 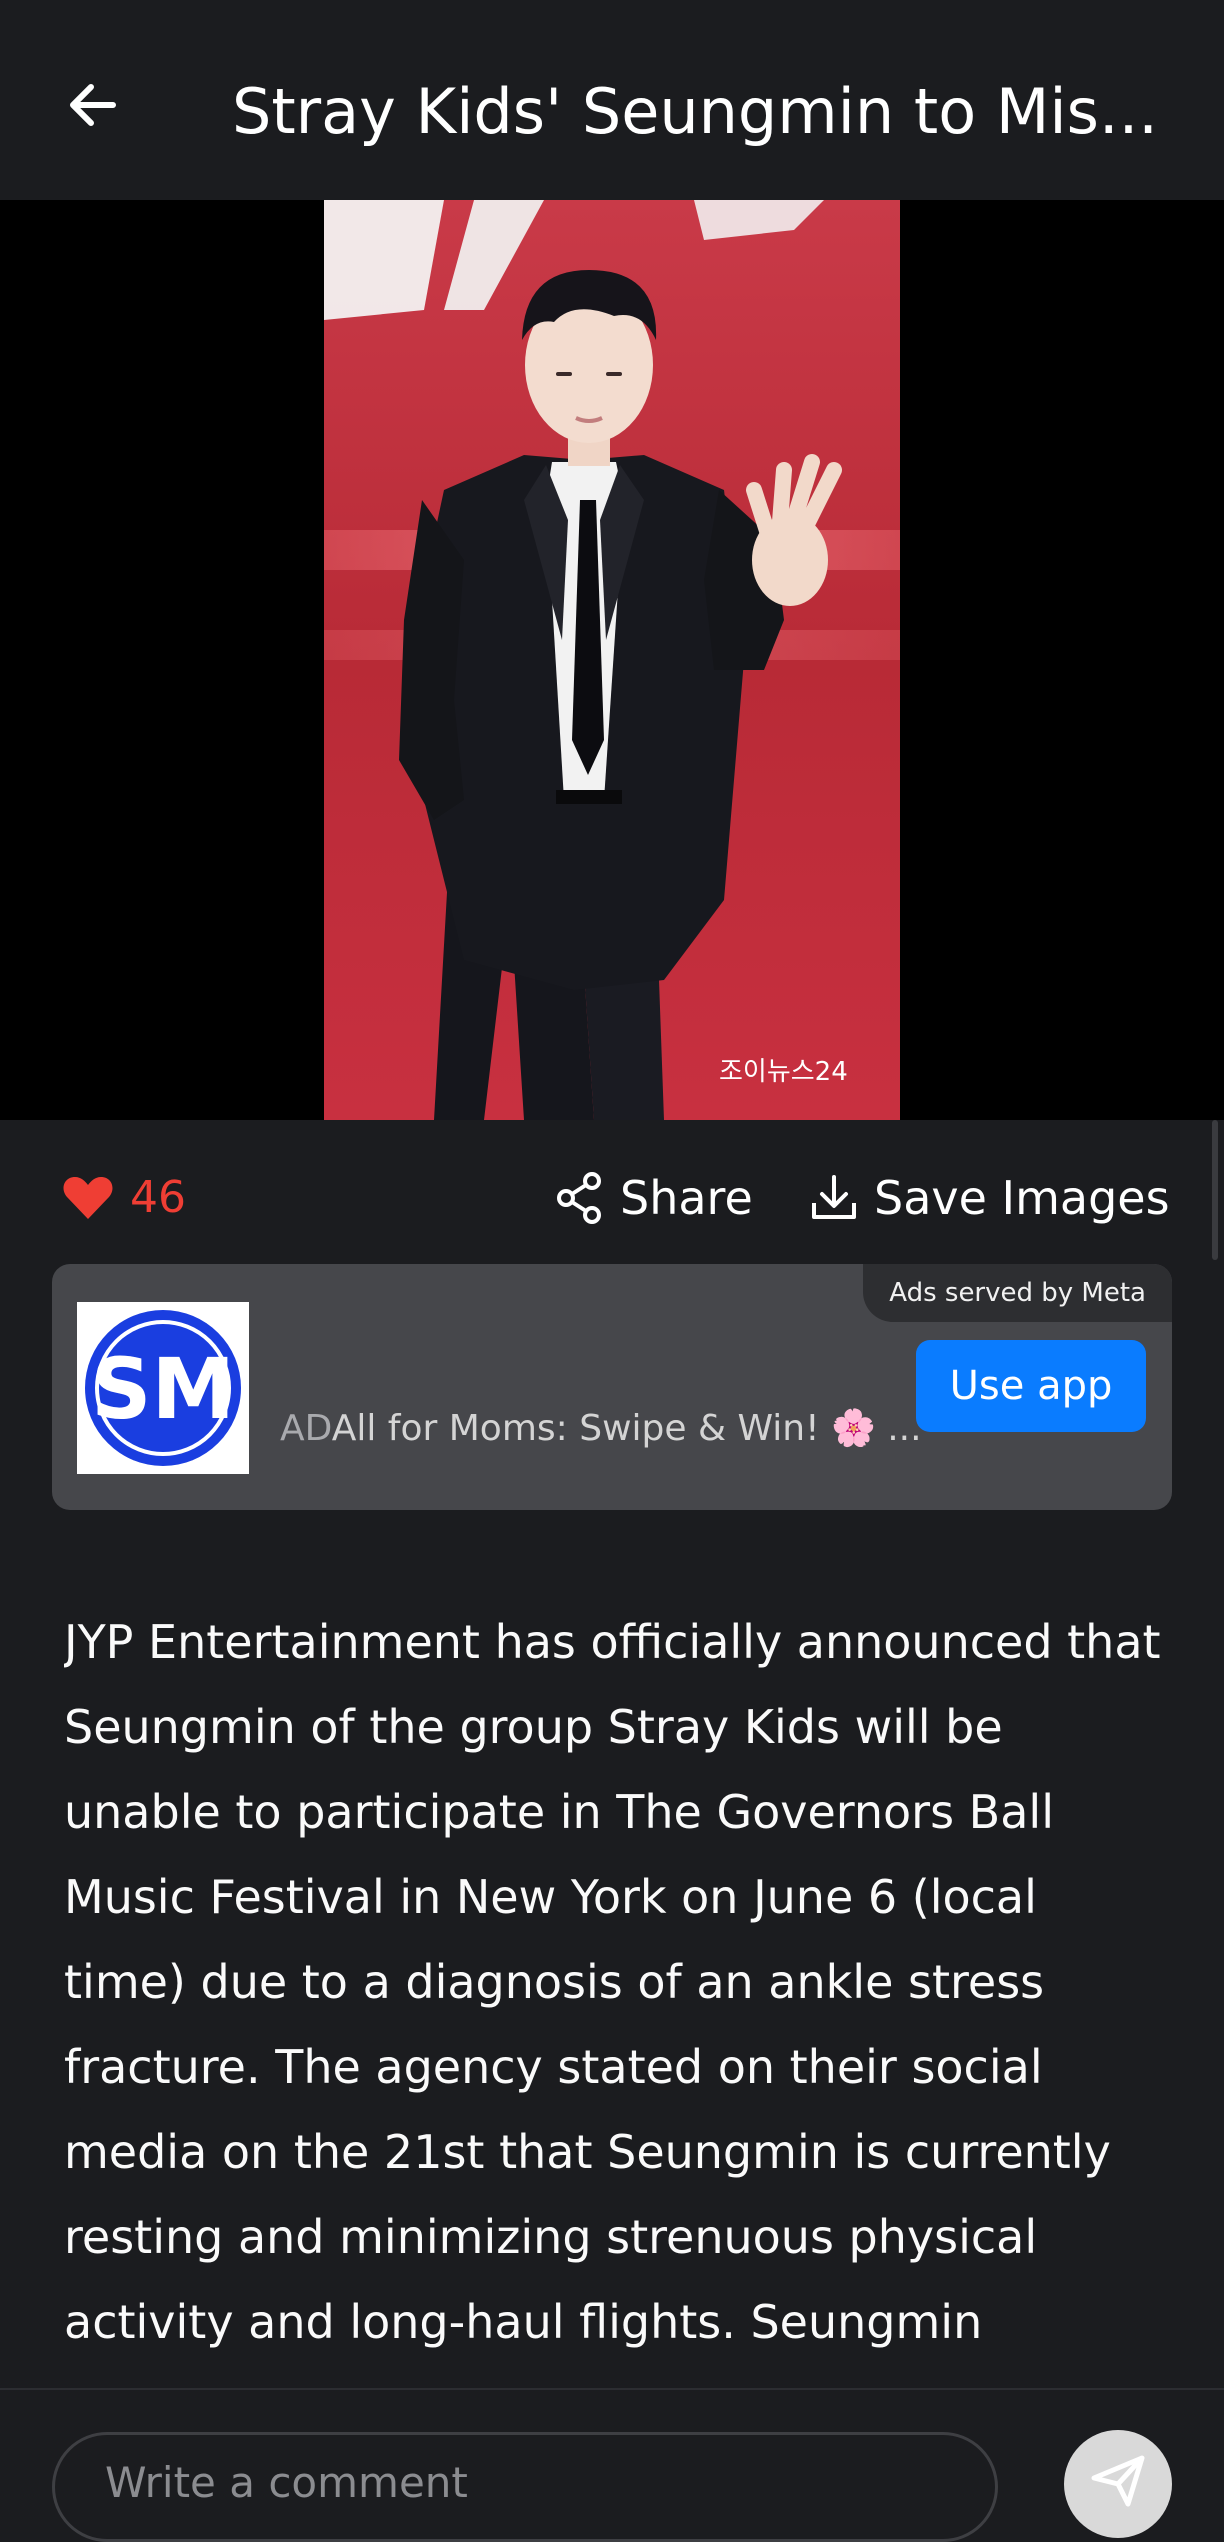 I want to click on ad-marker: AD, so click(x=306, y=1428).